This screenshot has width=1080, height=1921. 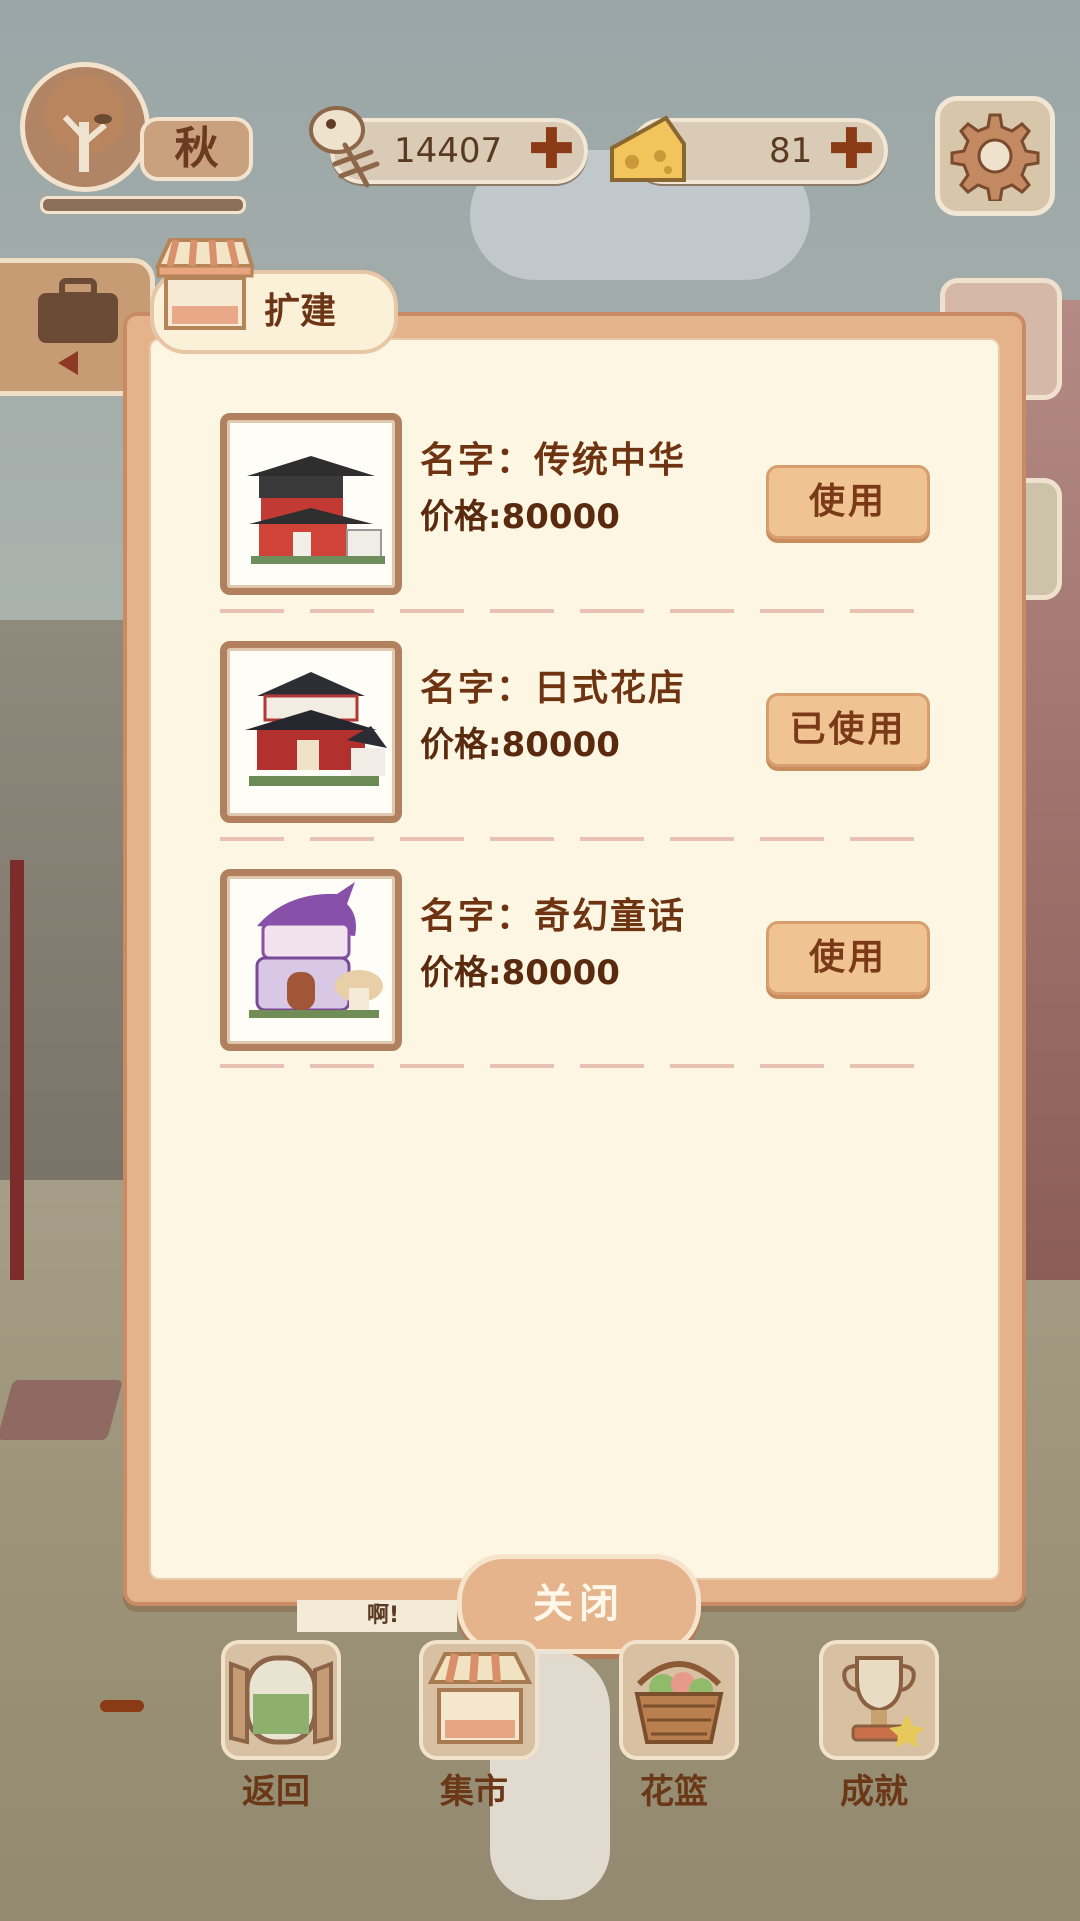 What do you see at coordinates (674, 1792) in the screenshot?
I see `nav-label: 花篮` at bounding box center [674, 1792].